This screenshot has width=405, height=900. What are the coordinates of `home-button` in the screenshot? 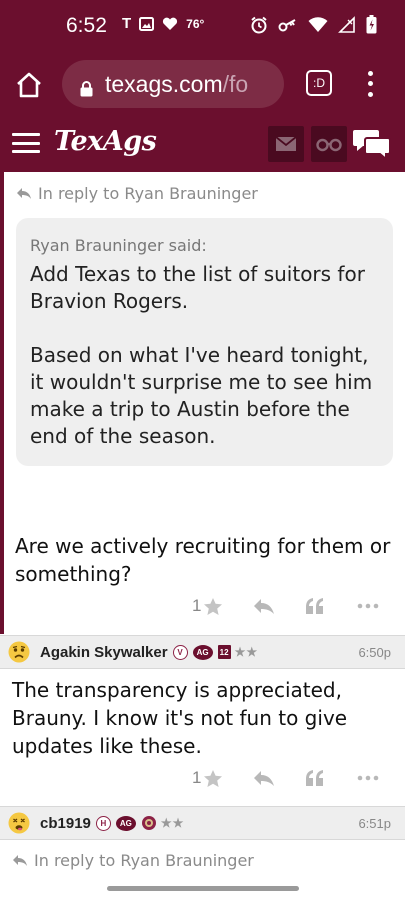 It's located at (29, 85).